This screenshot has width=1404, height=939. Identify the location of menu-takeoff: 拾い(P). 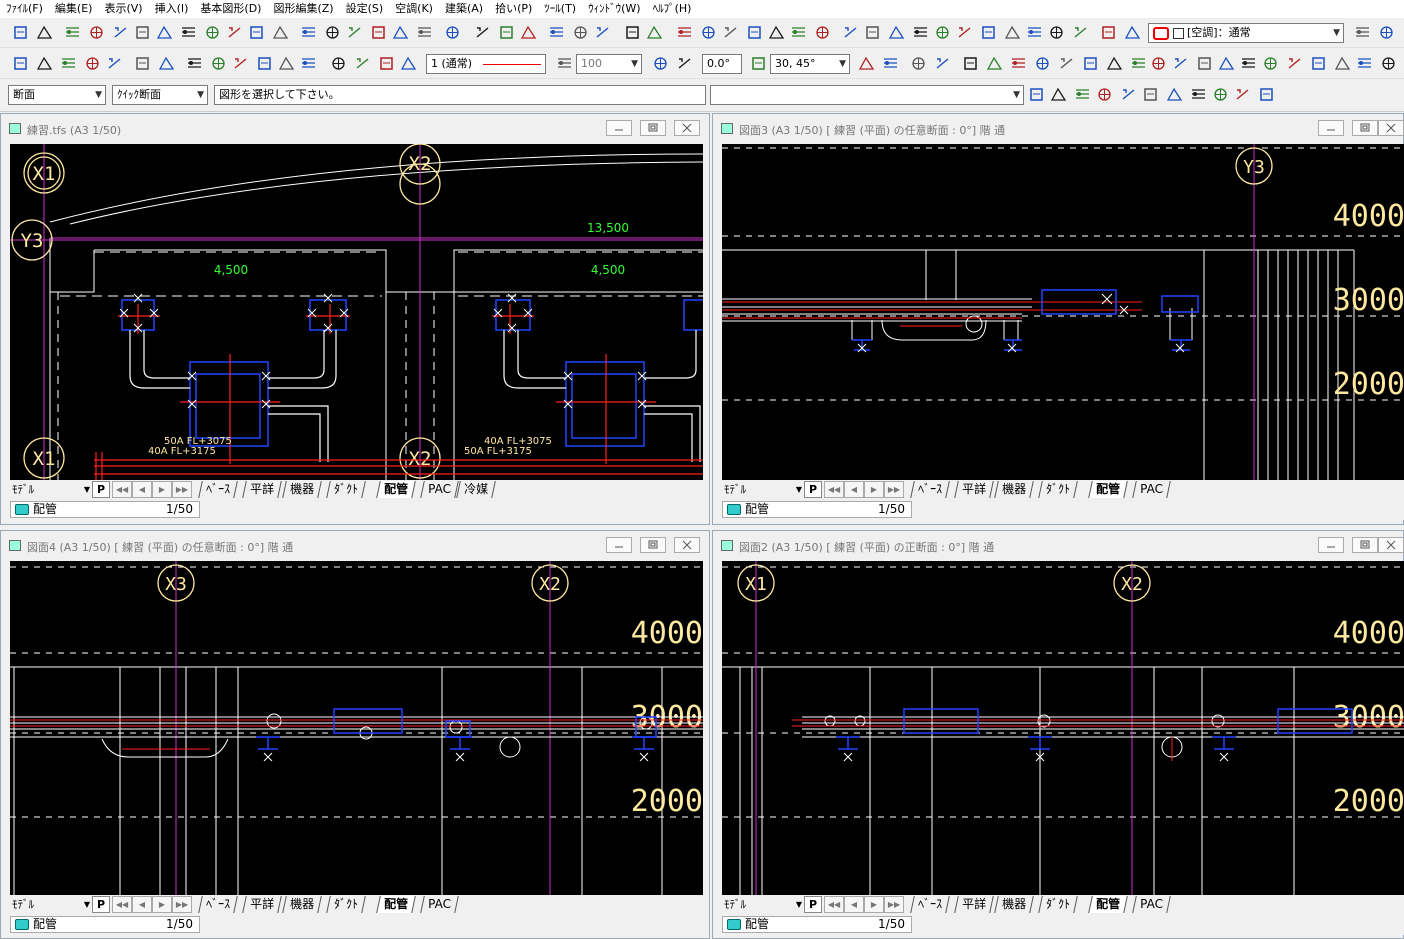
(513, 8).